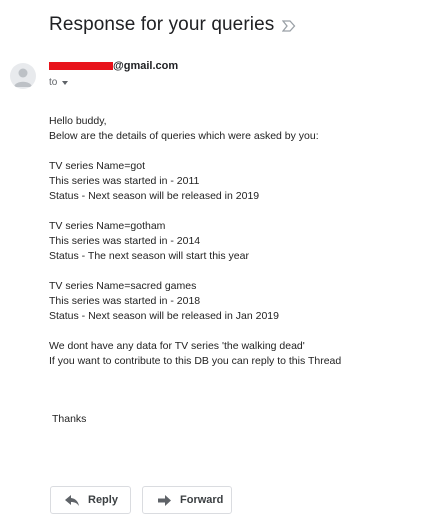  I want to click on sender-email-suffix: @gmail.com, so click(146, 66).